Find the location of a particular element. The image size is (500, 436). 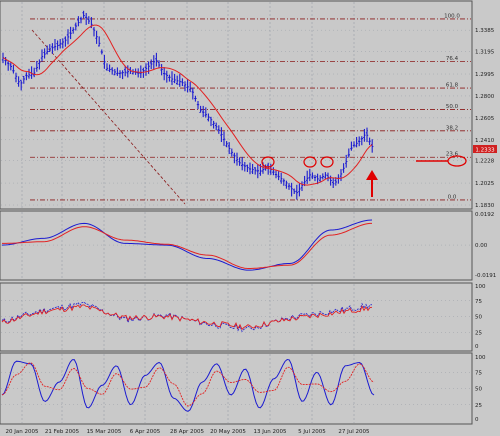

main-y-tick-3: 1.2800 is located at coordinates (485, 97).